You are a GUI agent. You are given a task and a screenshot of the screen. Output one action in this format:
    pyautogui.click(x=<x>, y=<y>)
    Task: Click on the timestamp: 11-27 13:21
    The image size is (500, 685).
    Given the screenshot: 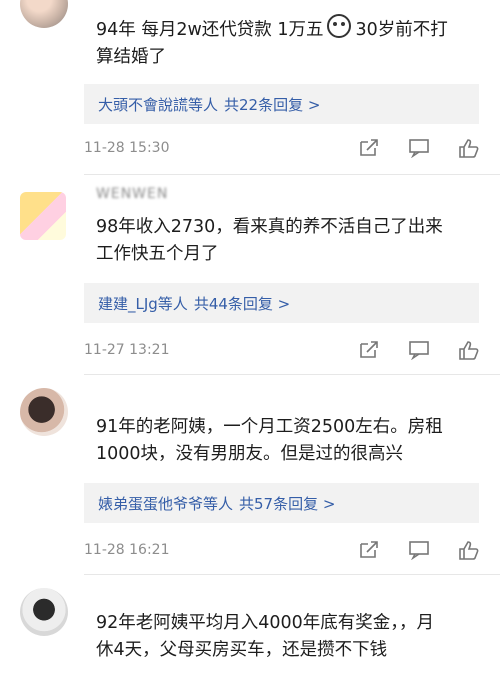 What is the action you would take?
    pyautogui.click(x=127, y=350)
    